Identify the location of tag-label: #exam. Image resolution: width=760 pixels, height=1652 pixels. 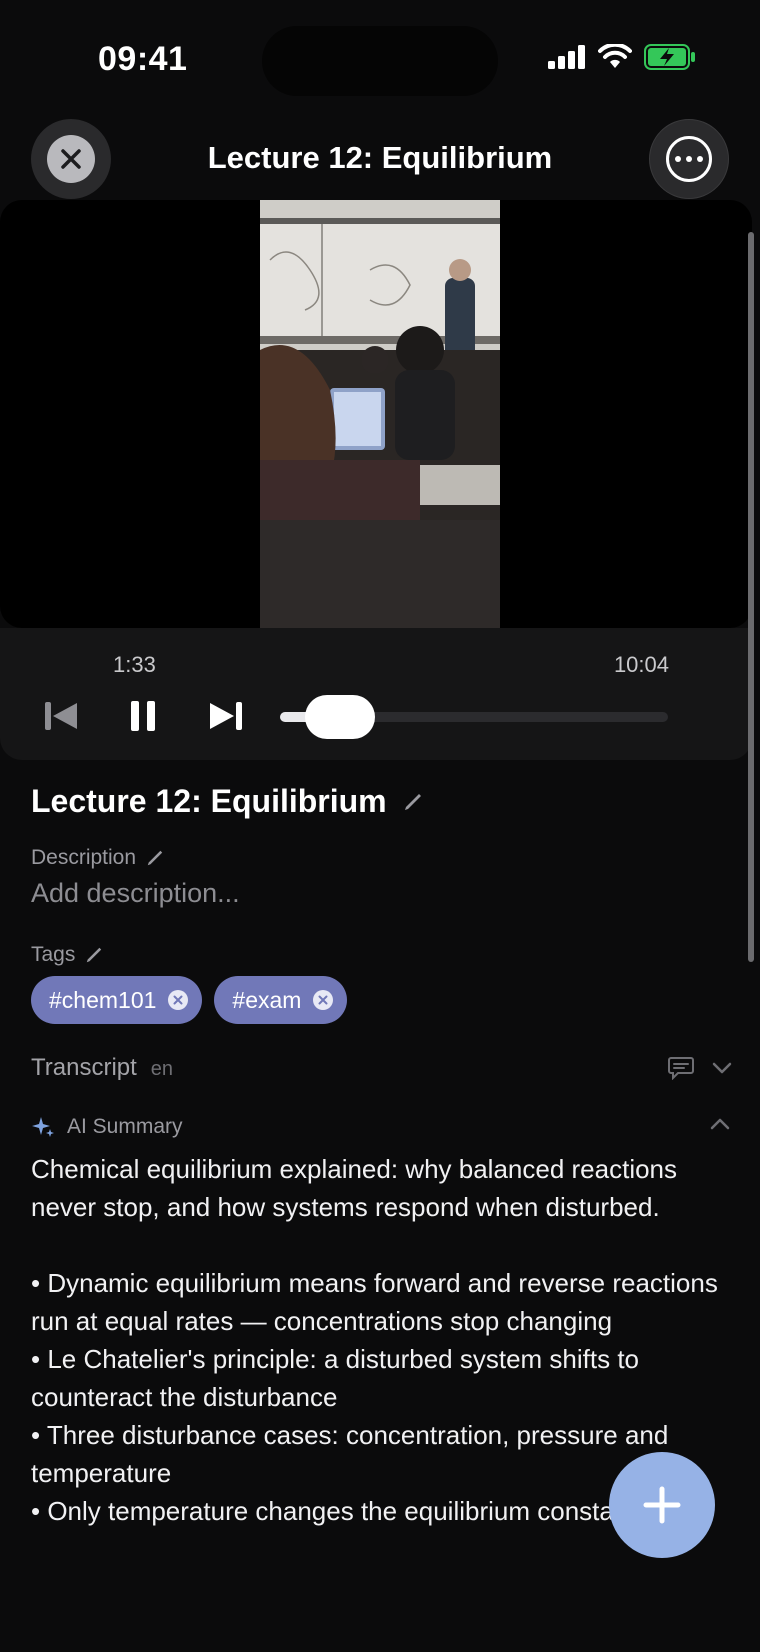
(267, 999).